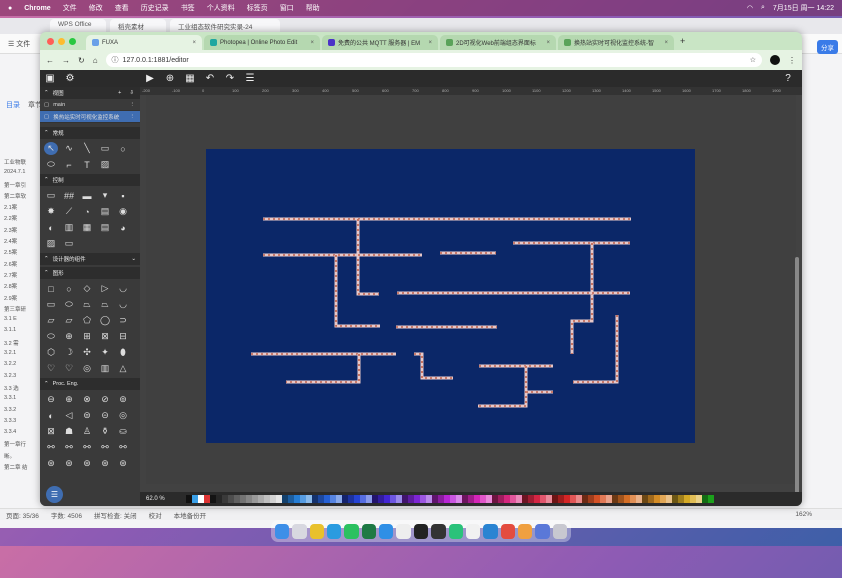 The height and width of the screenshot is (578, 842). I want to click on trash-icon, so click(560, 531).